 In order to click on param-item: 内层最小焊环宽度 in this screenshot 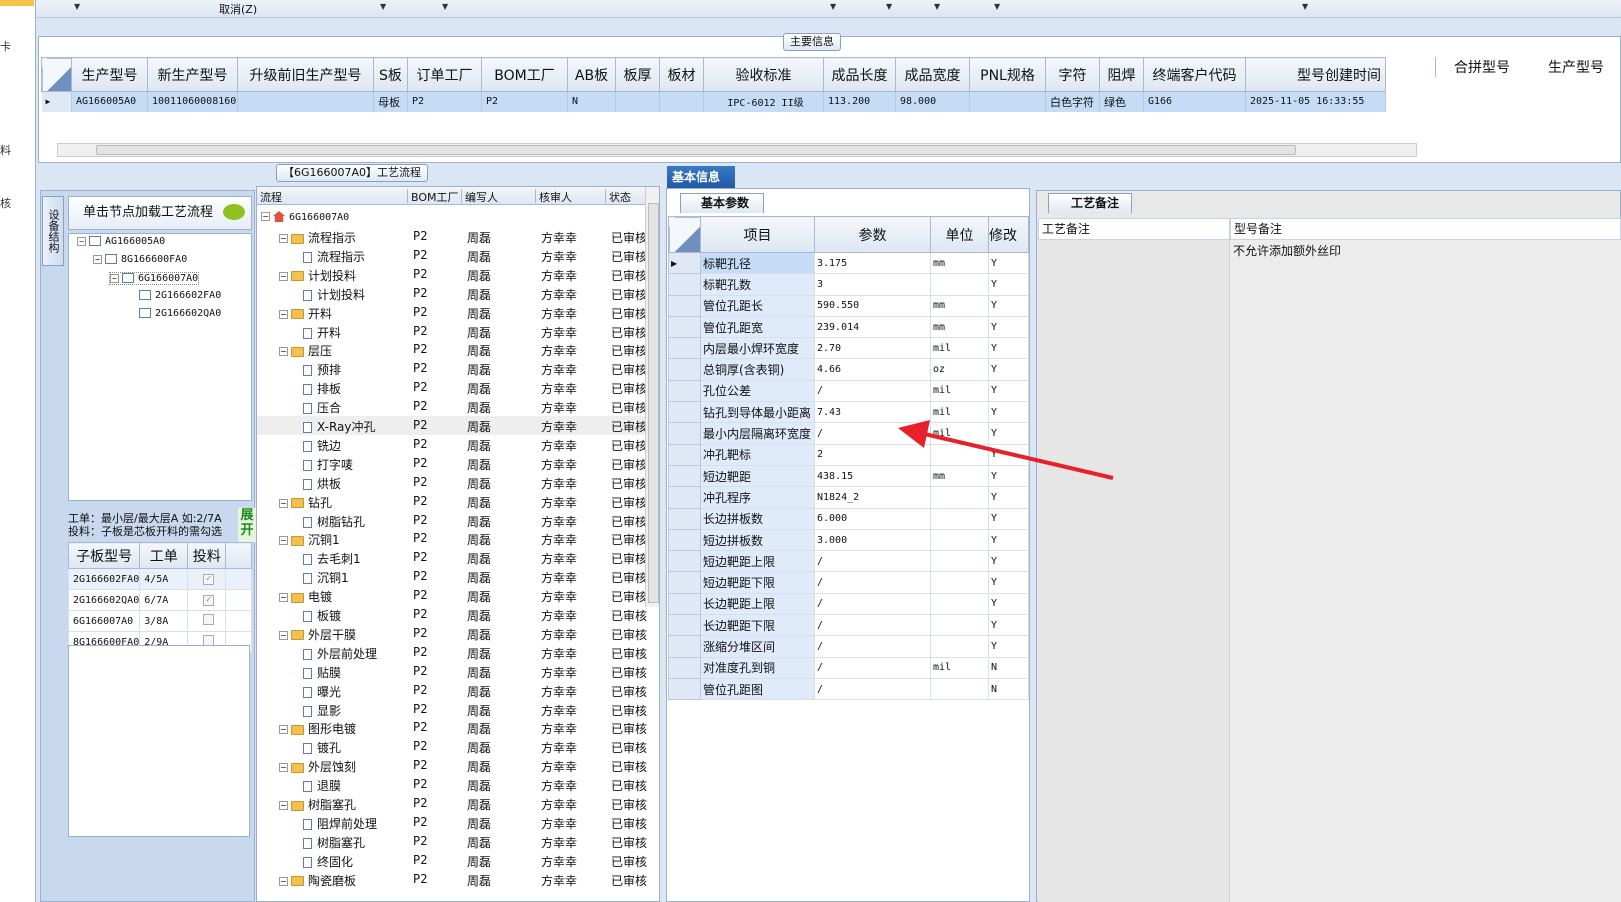, I will do `click(757, 348)`.